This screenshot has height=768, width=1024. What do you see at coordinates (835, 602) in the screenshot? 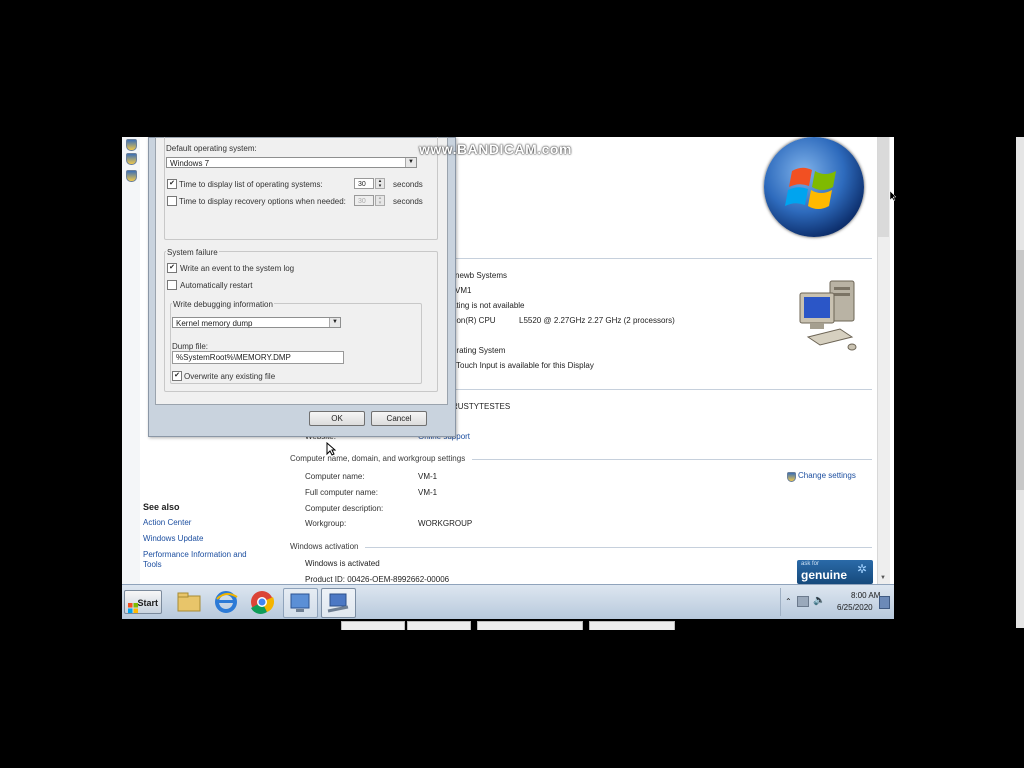
I see `system-tray: ⌃ 🔈 8:00 AM 6/25/2020` at bounding box center [835, 602].